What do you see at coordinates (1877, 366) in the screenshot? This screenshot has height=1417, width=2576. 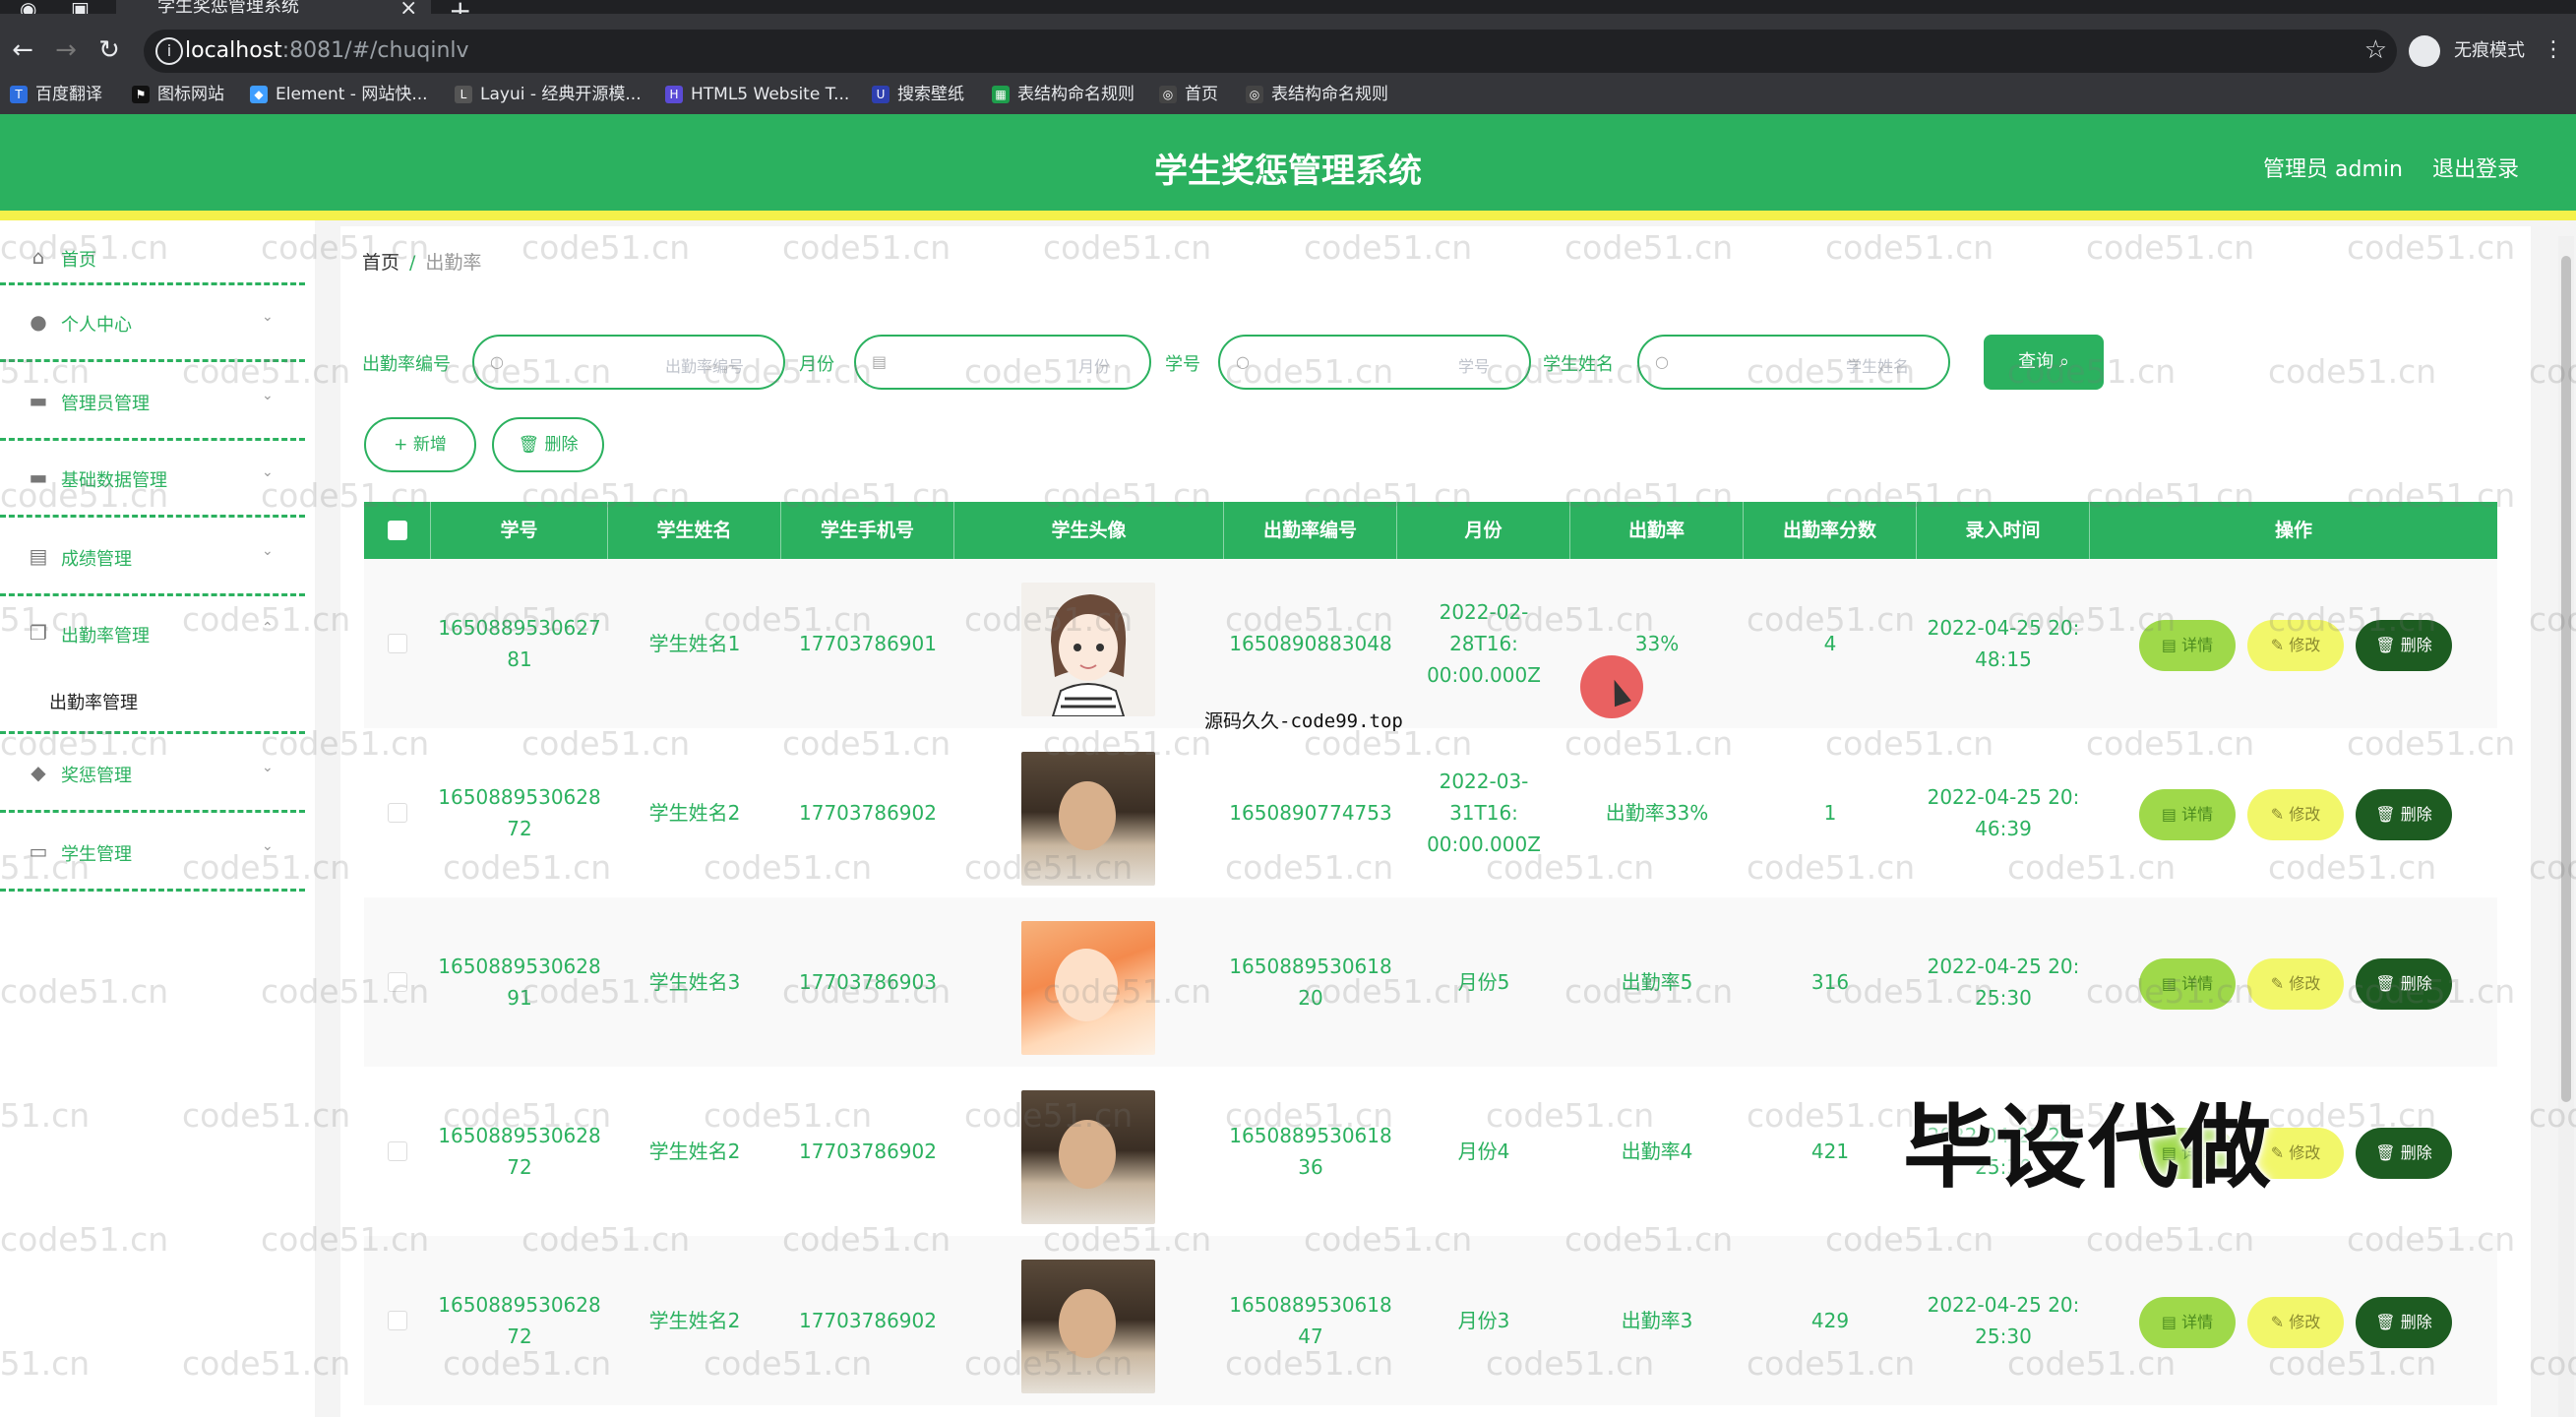 I see `input-placeholder: 学生姓名` at bounding box center [1877, 366].